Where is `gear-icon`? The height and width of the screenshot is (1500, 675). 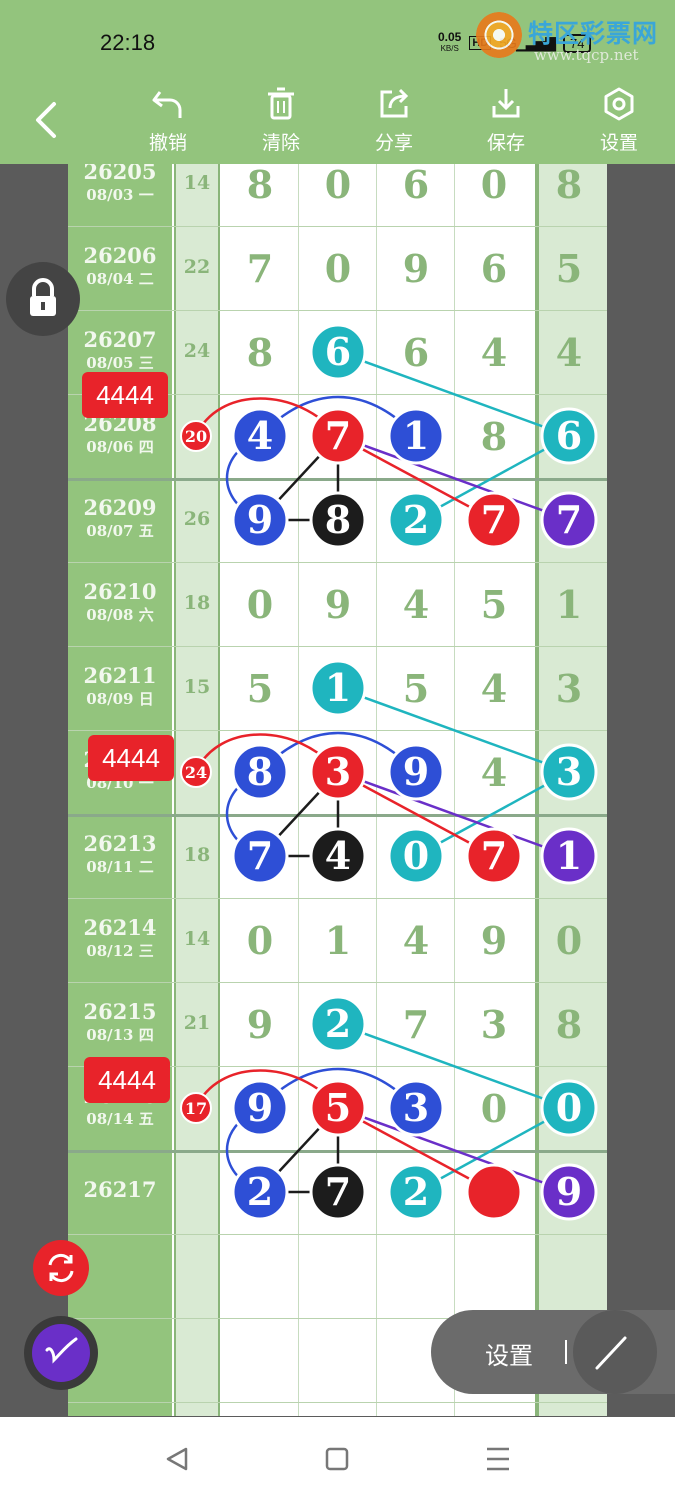 gear-icon is located at coordinates (619, 104).